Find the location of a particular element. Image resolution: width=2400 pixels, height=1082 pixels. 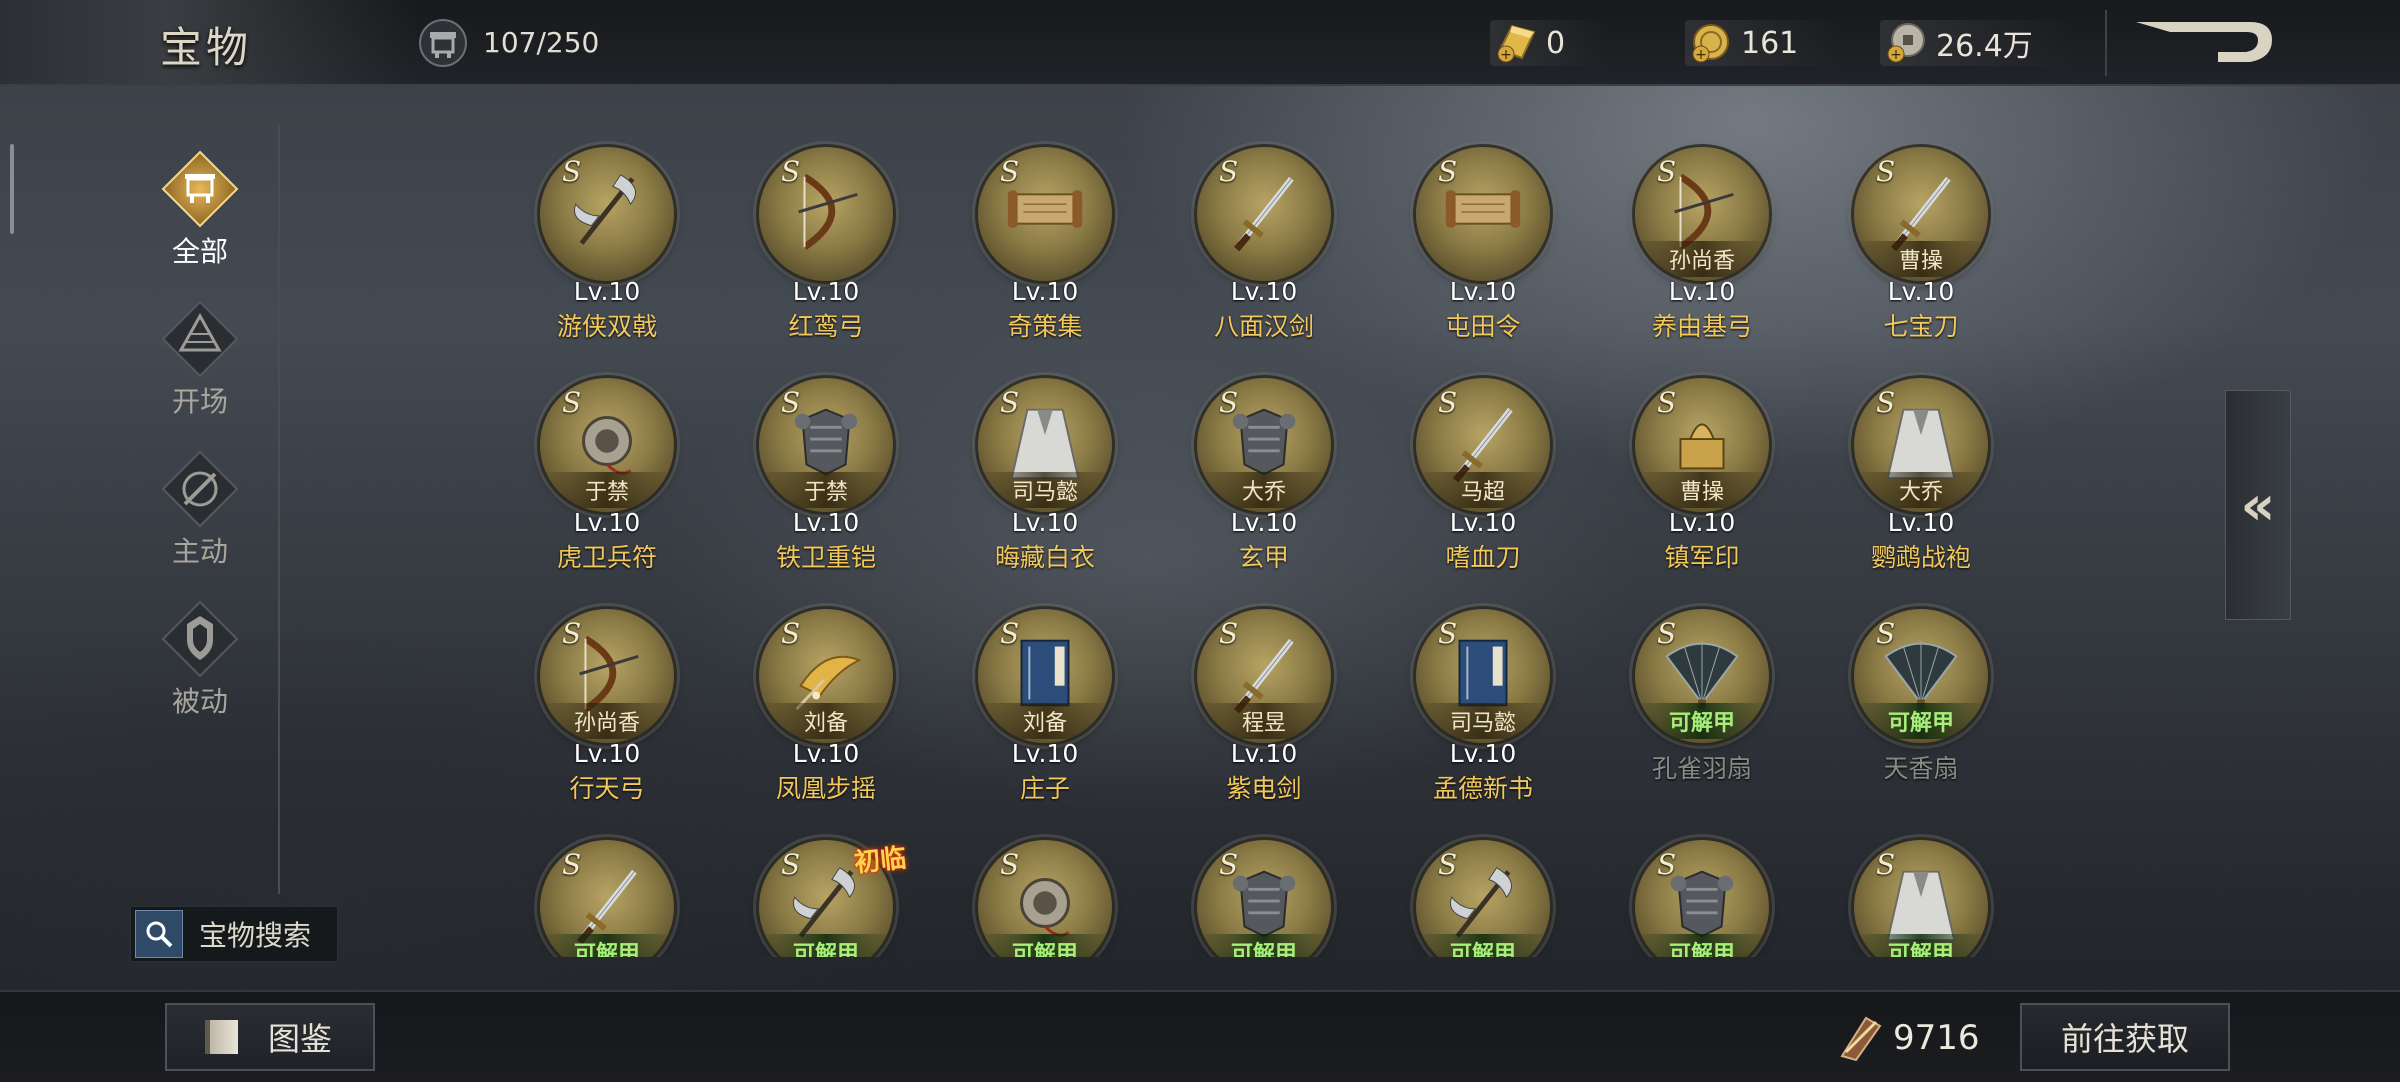

treasure-item: S 曹操 Lv.10 七宝刀 is located at coordinates (1921, 257).